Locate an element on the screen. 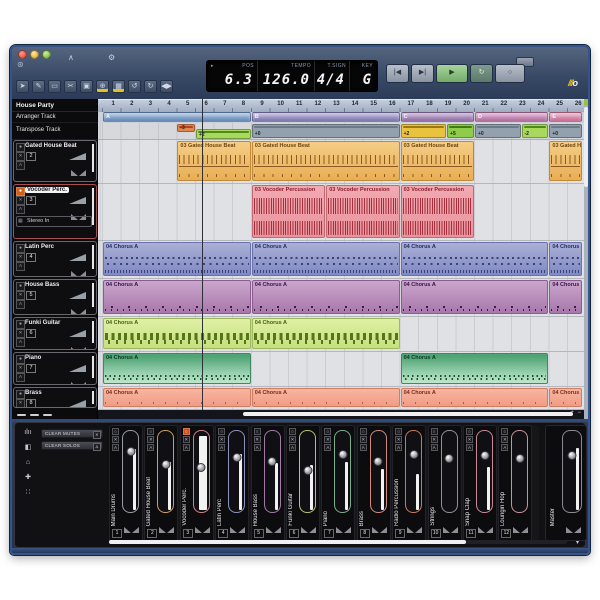  minimize-window-button is located at coordinates (34, 54).